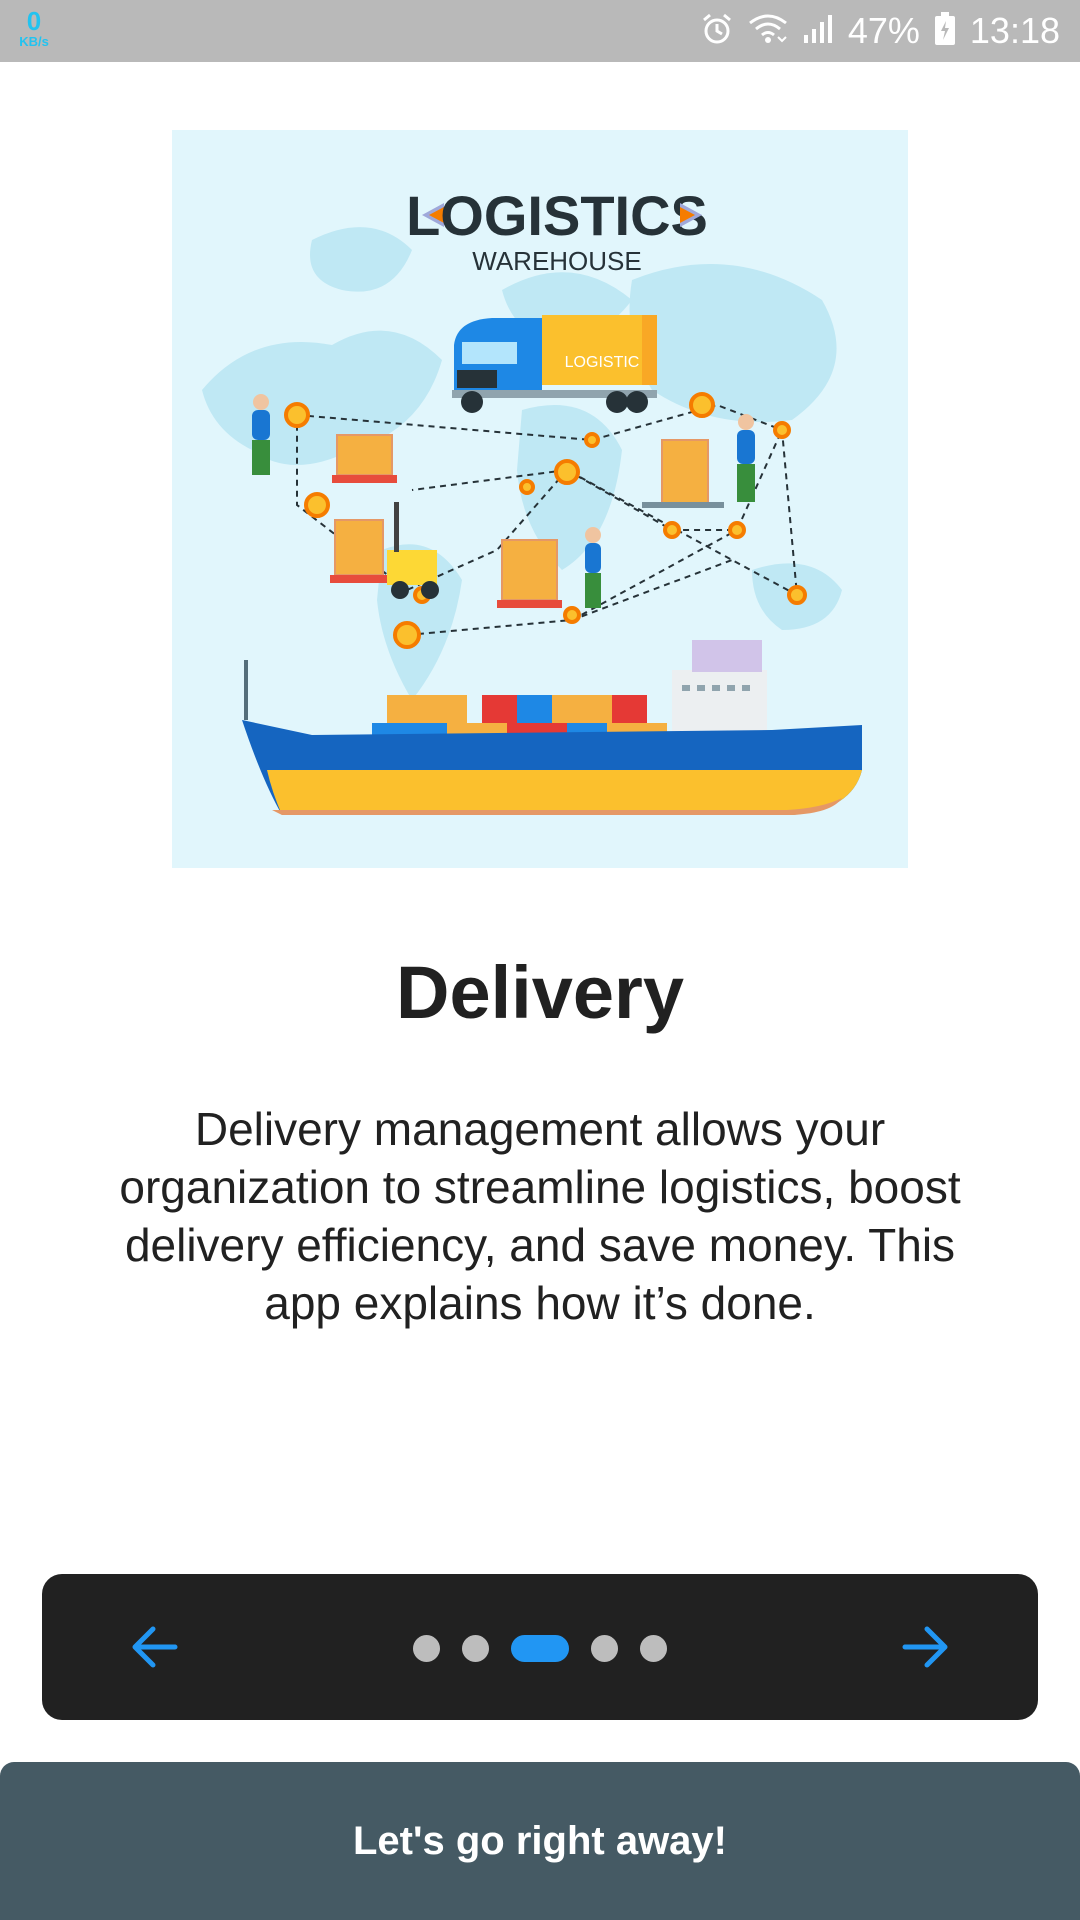 The width and height of the screenshot is (1080, 1920). Describe the element at coordinates (883, 30) in the screenshot. I see `battery-percent: 47%` at that location.